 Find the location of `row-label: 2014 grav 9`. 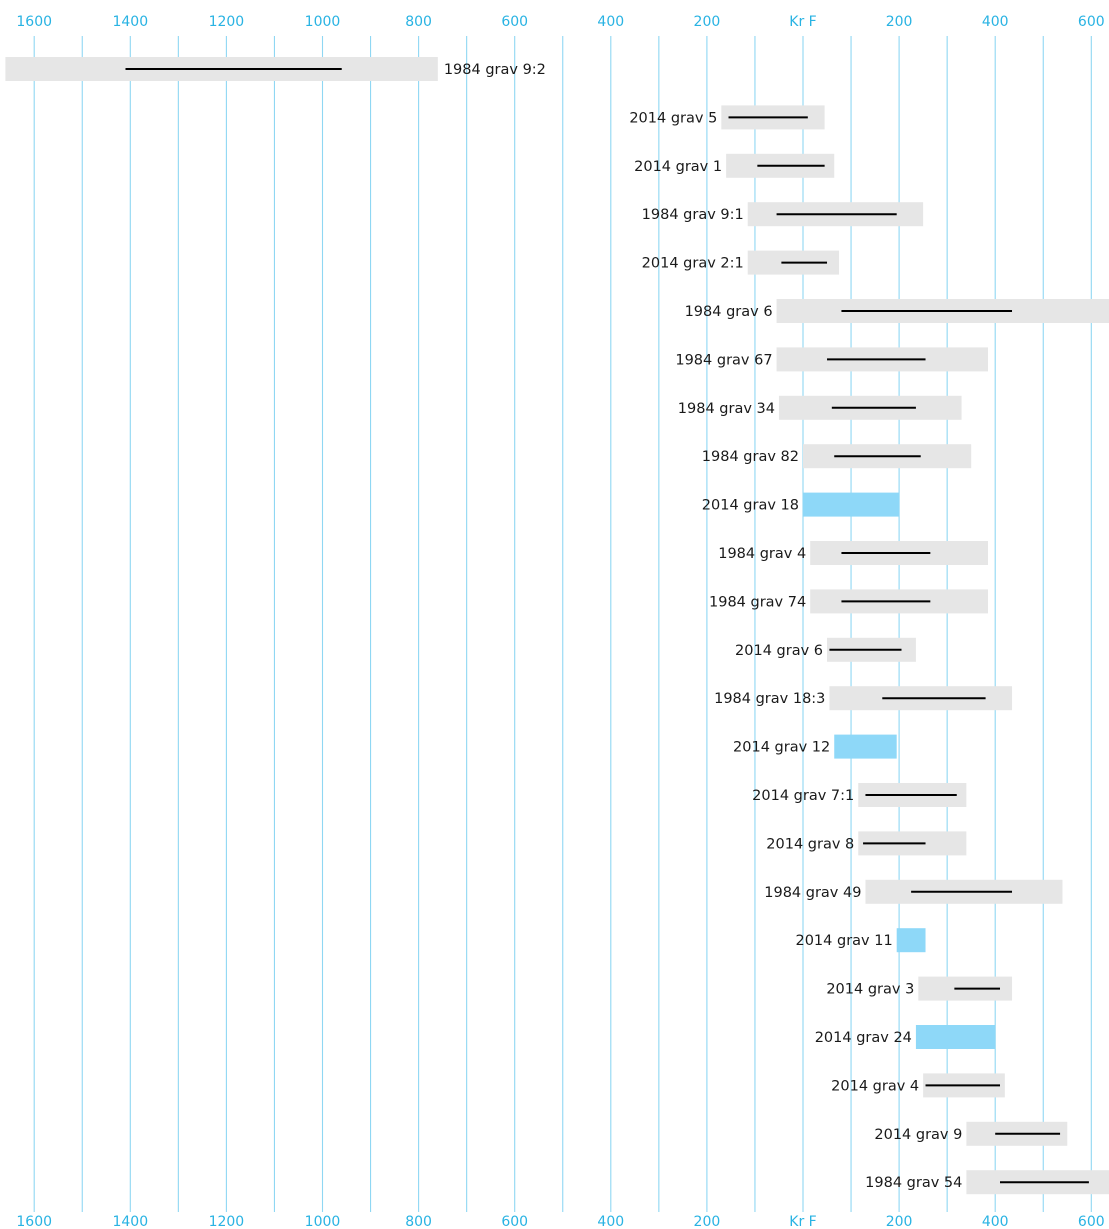

row-label: 2014 grav 9 is located at coordinates (918, 1135).